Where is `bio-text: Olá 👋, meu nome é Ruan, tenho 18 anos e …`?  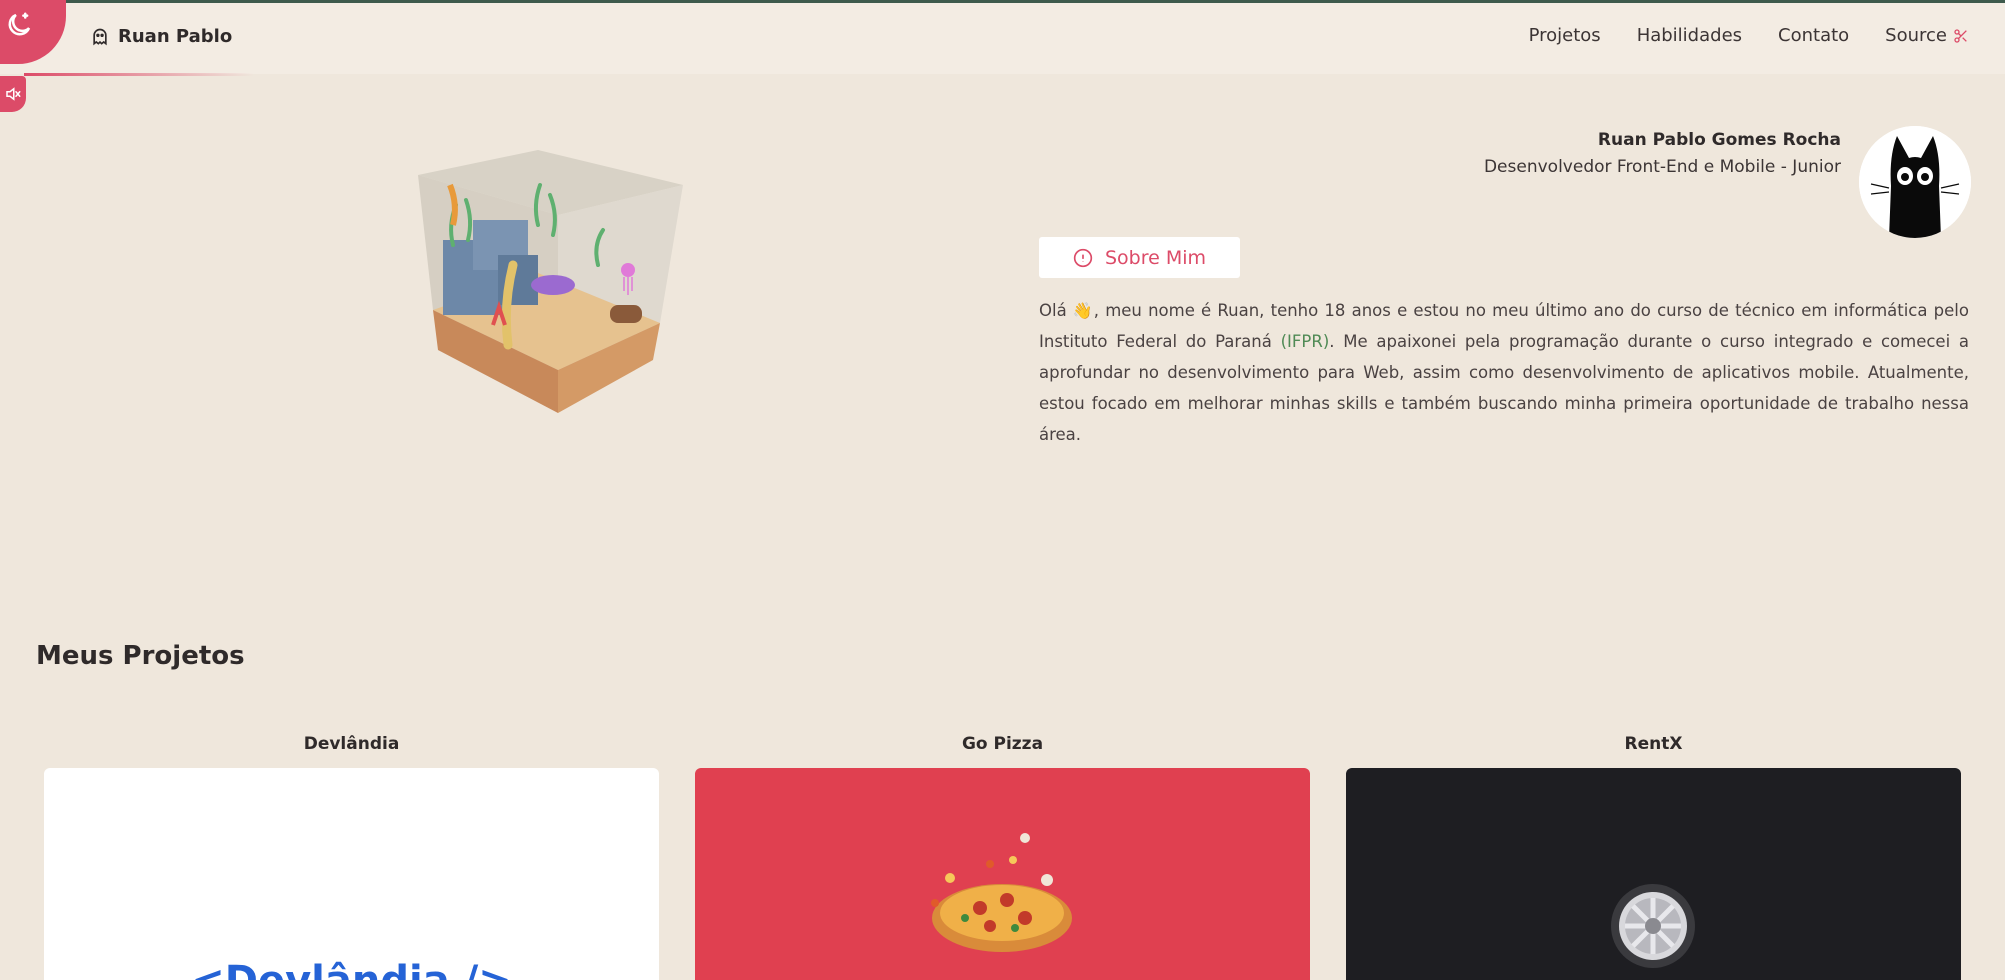
bio-text: Olá 👋, meu nome é Ruan, tenho 18 anos e … is located at coordinates (1504, 372).